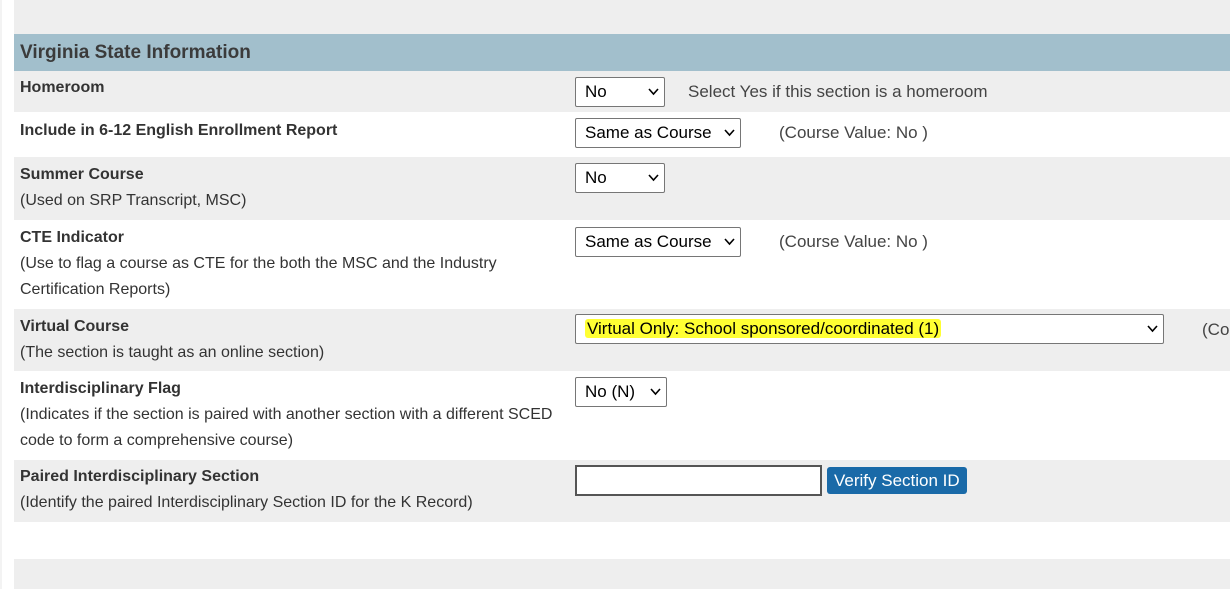 Image resolution: width=1230 pixels, height=589 pixels. I want to click on summer-course-select: No, so click(620, 178).